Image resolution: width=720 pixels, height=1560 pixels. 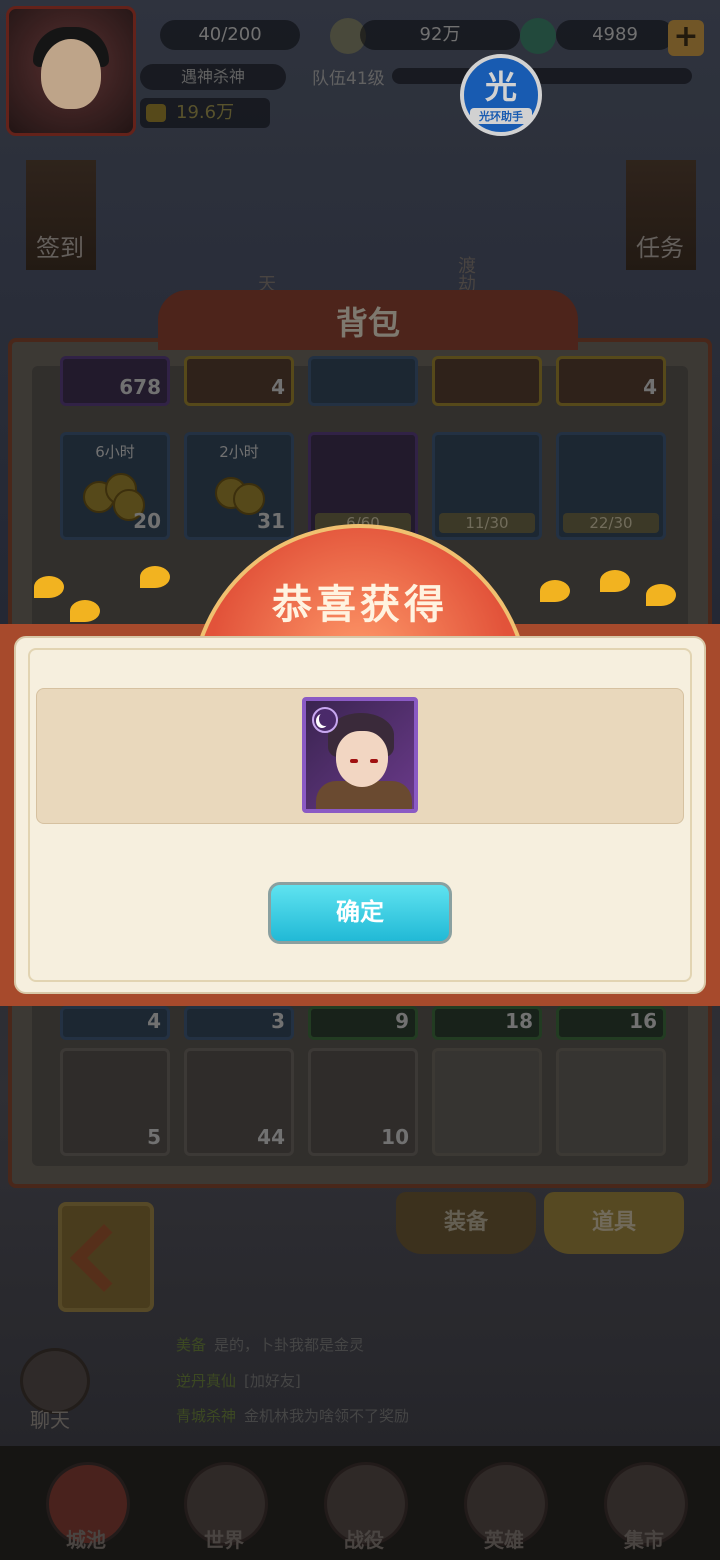 I want to click on confirm-button: 确定, so click(x=360, y=913).